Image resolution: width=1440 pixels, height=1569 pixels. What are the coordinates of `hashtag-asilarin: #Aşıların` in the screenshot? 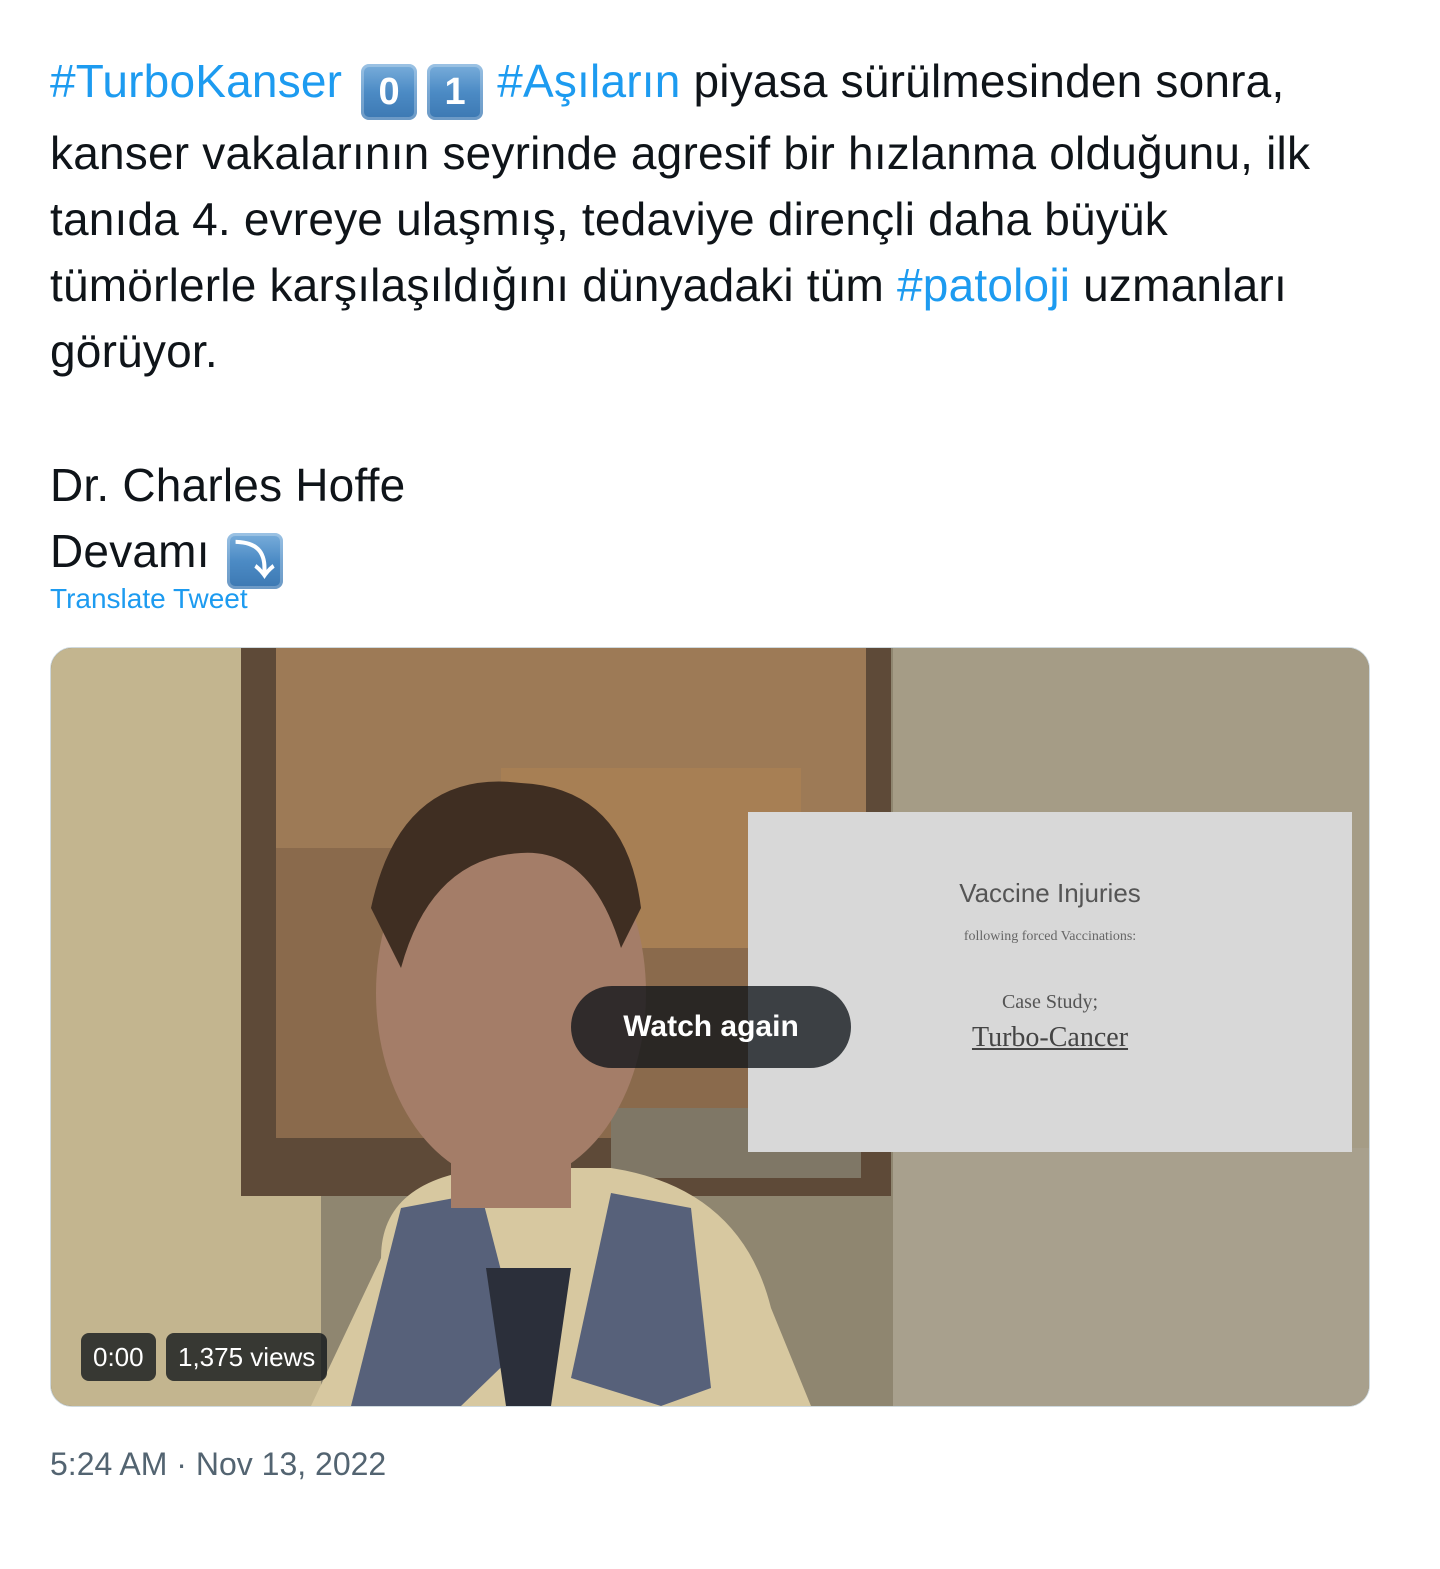 It's located at (588, 81).